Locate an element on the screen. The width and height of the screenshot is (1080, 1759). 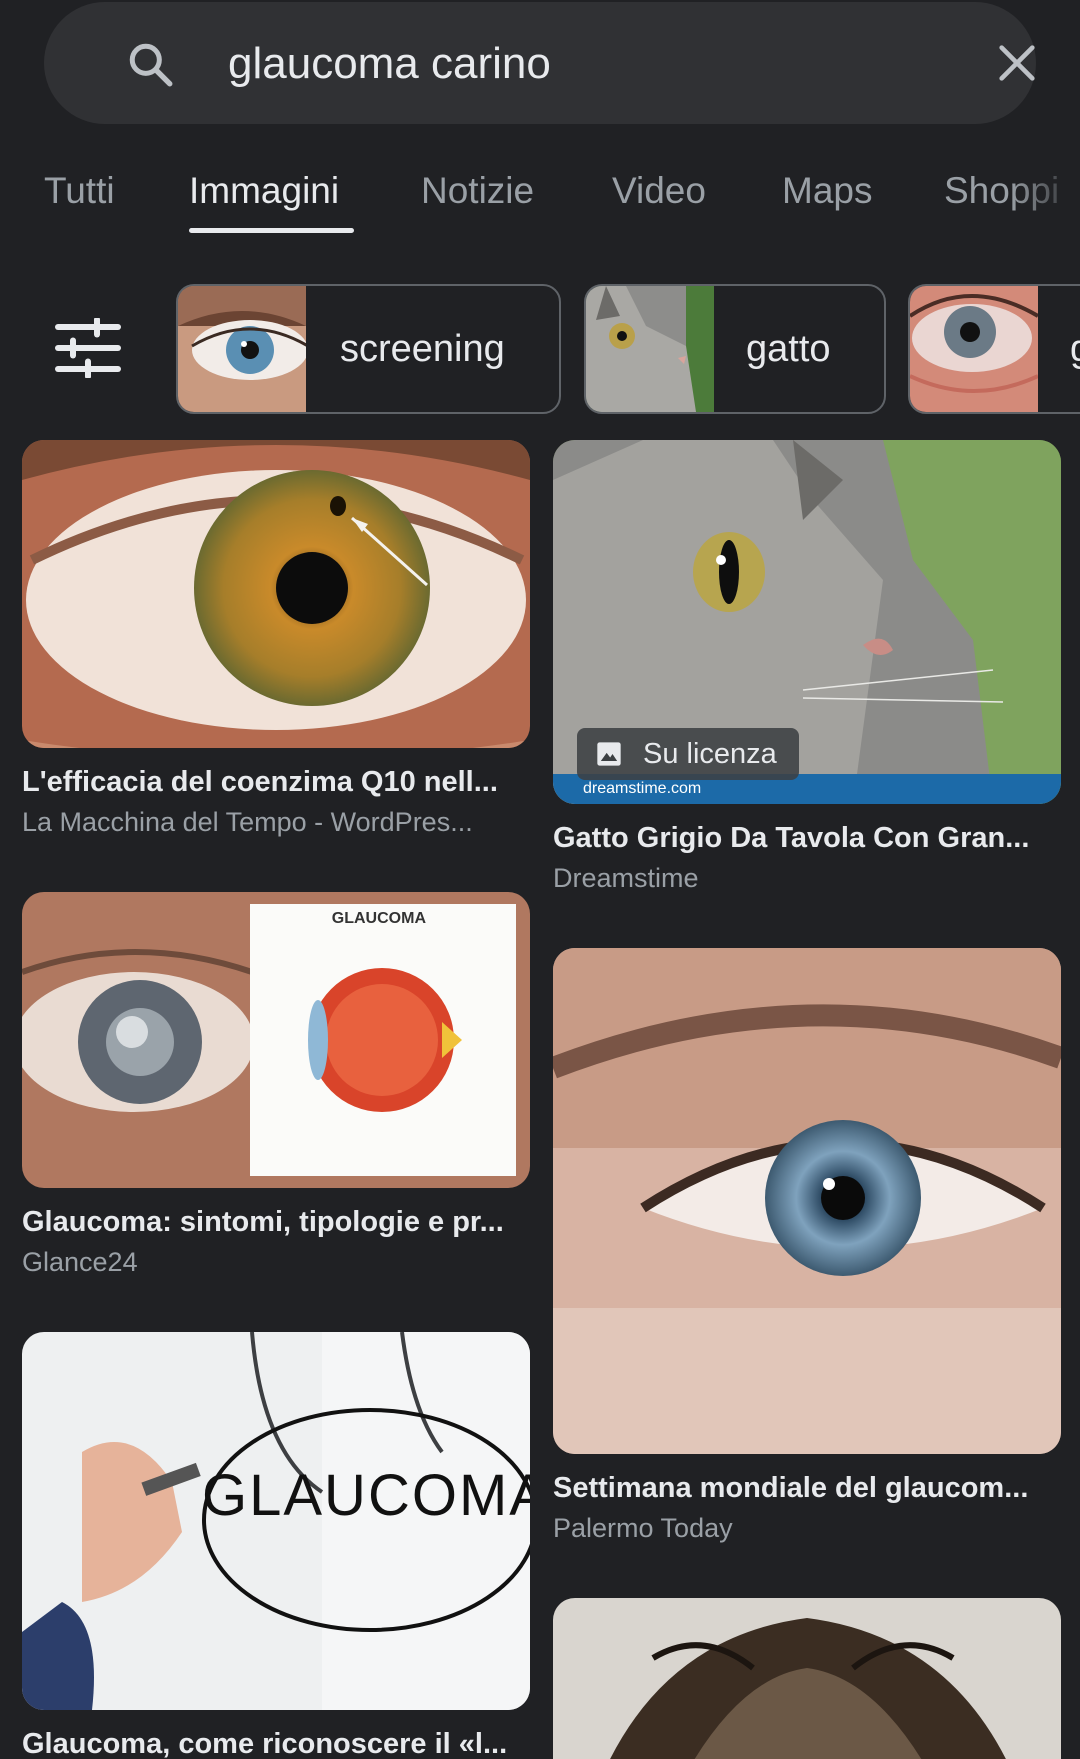
search-tabs: Tutti Immagini Notizie Video Maps Shoppi is located at coordinates (540, 200).